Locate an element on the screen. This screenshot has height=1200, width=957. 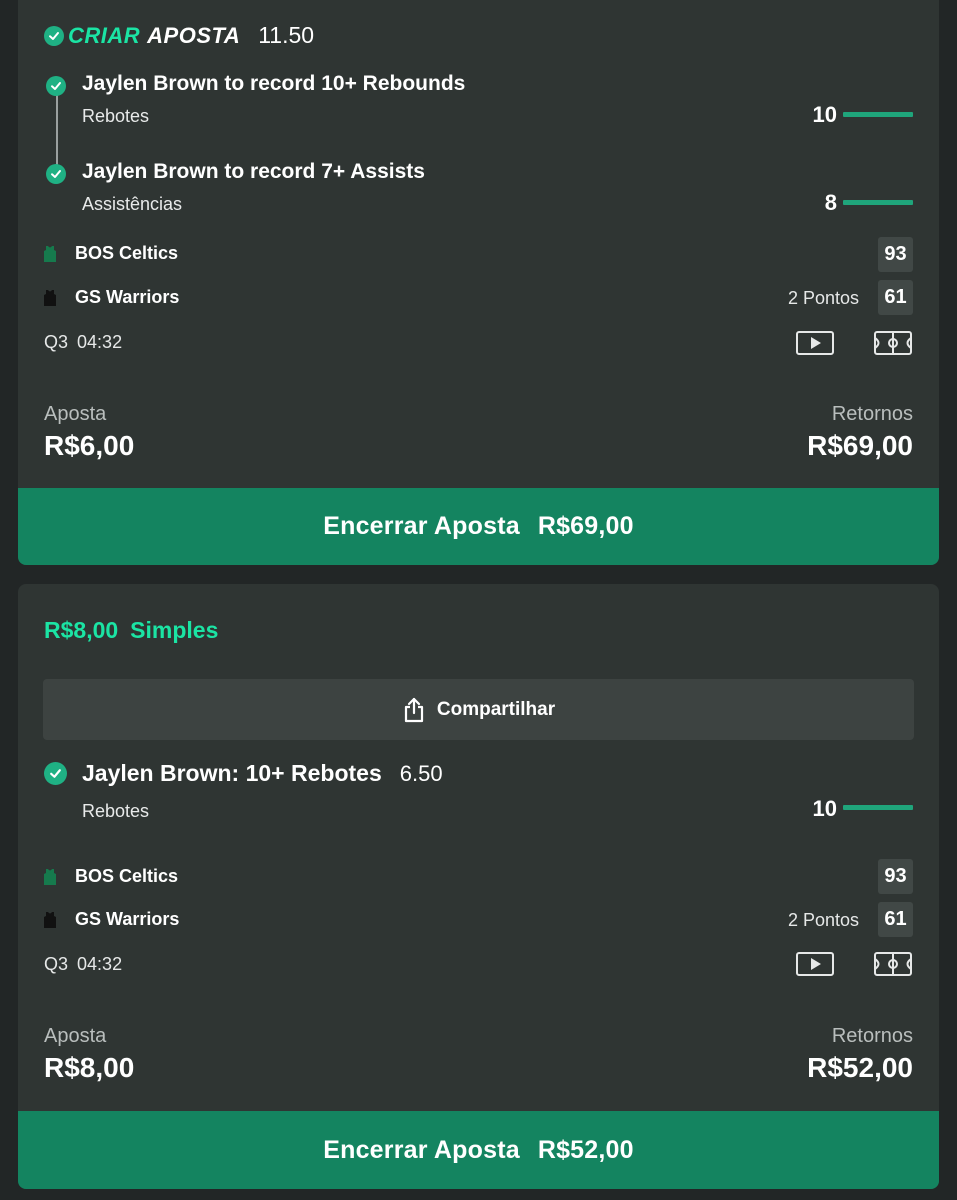
bet-header: R$8,00 Simples is located at coordinates (131, 630).